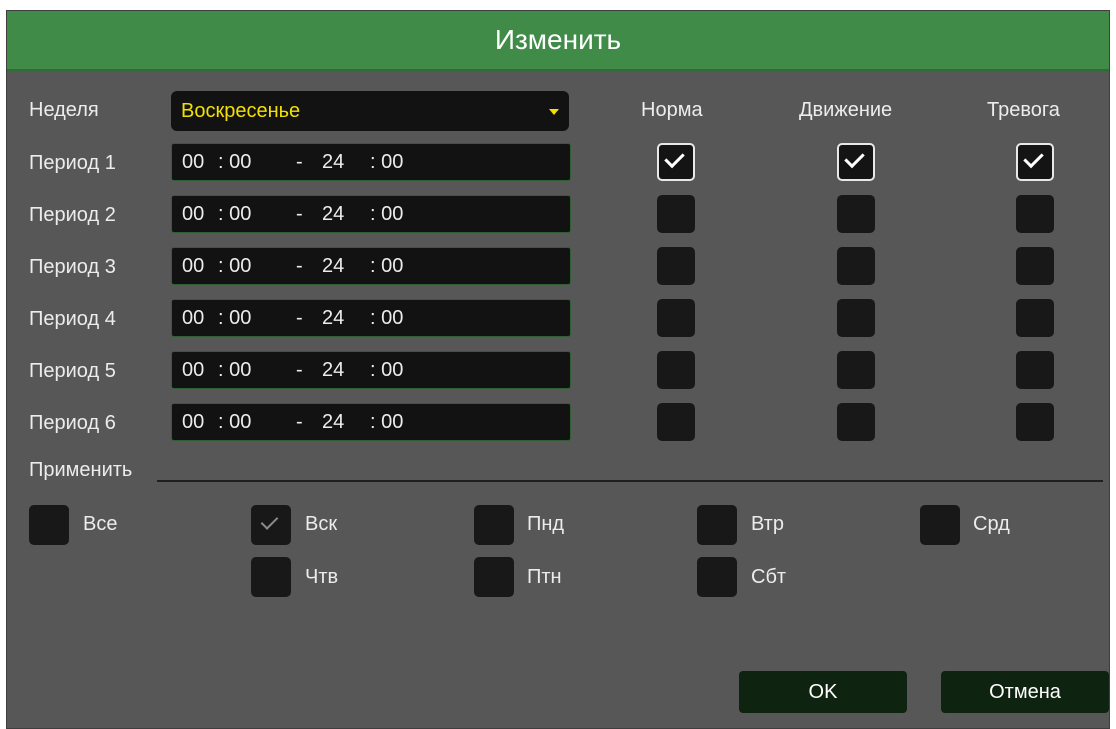 This screenshot has width=1116, height=729. I want to click on period-label: Период 6, so click(72, 423).